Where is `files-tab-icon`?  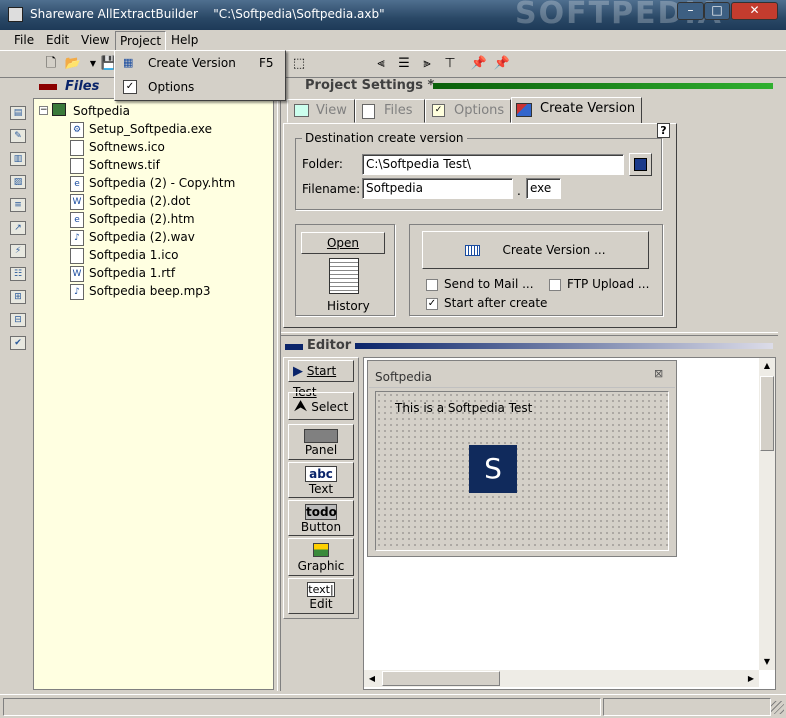 files-tab-icon is located at coordinates (368, 111).